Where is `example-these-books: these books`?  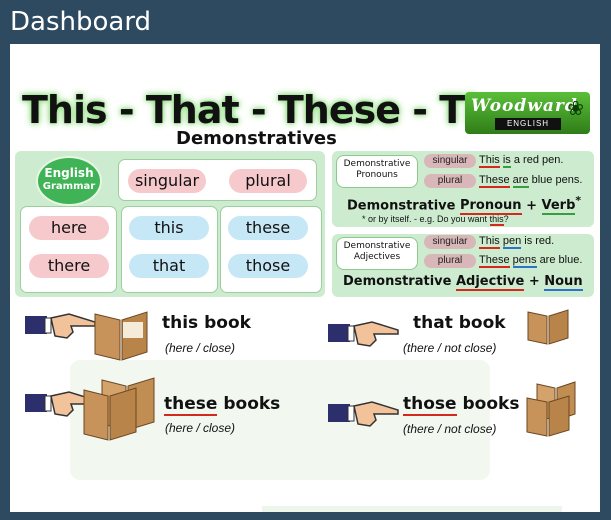 example-these-books: these books is located at coordinates (222, 405).